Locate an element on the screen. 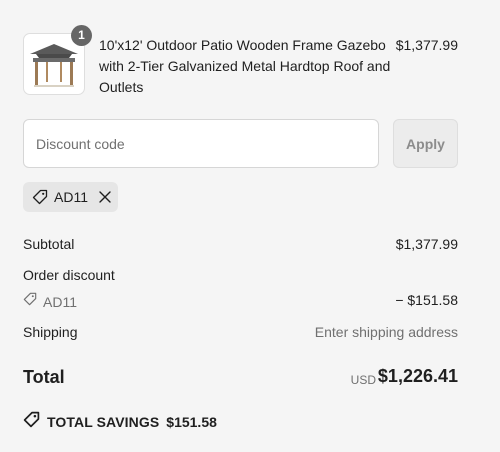 The image size is (500, 452). total-currency: USD is located at coordinates (363, 380).